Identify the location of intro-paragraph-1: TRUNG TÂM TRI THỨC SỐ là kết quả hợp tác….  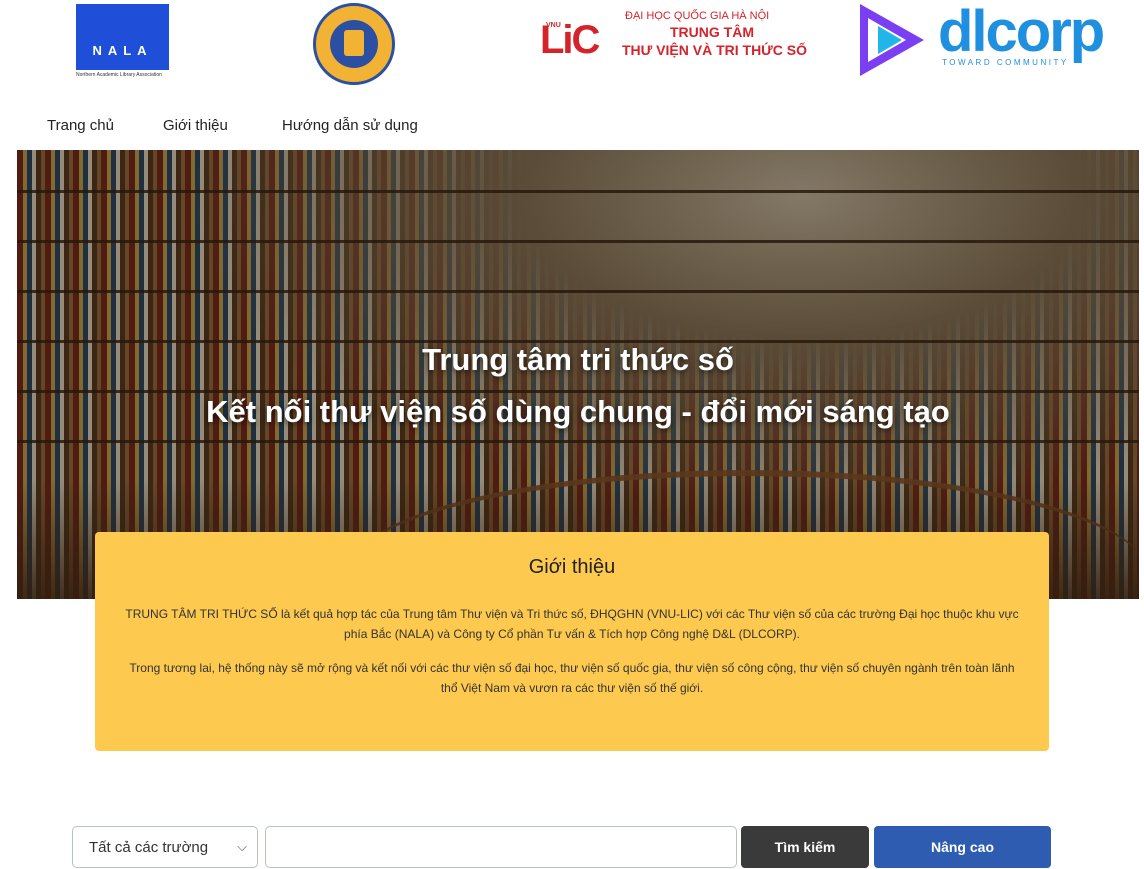
(572, 624).